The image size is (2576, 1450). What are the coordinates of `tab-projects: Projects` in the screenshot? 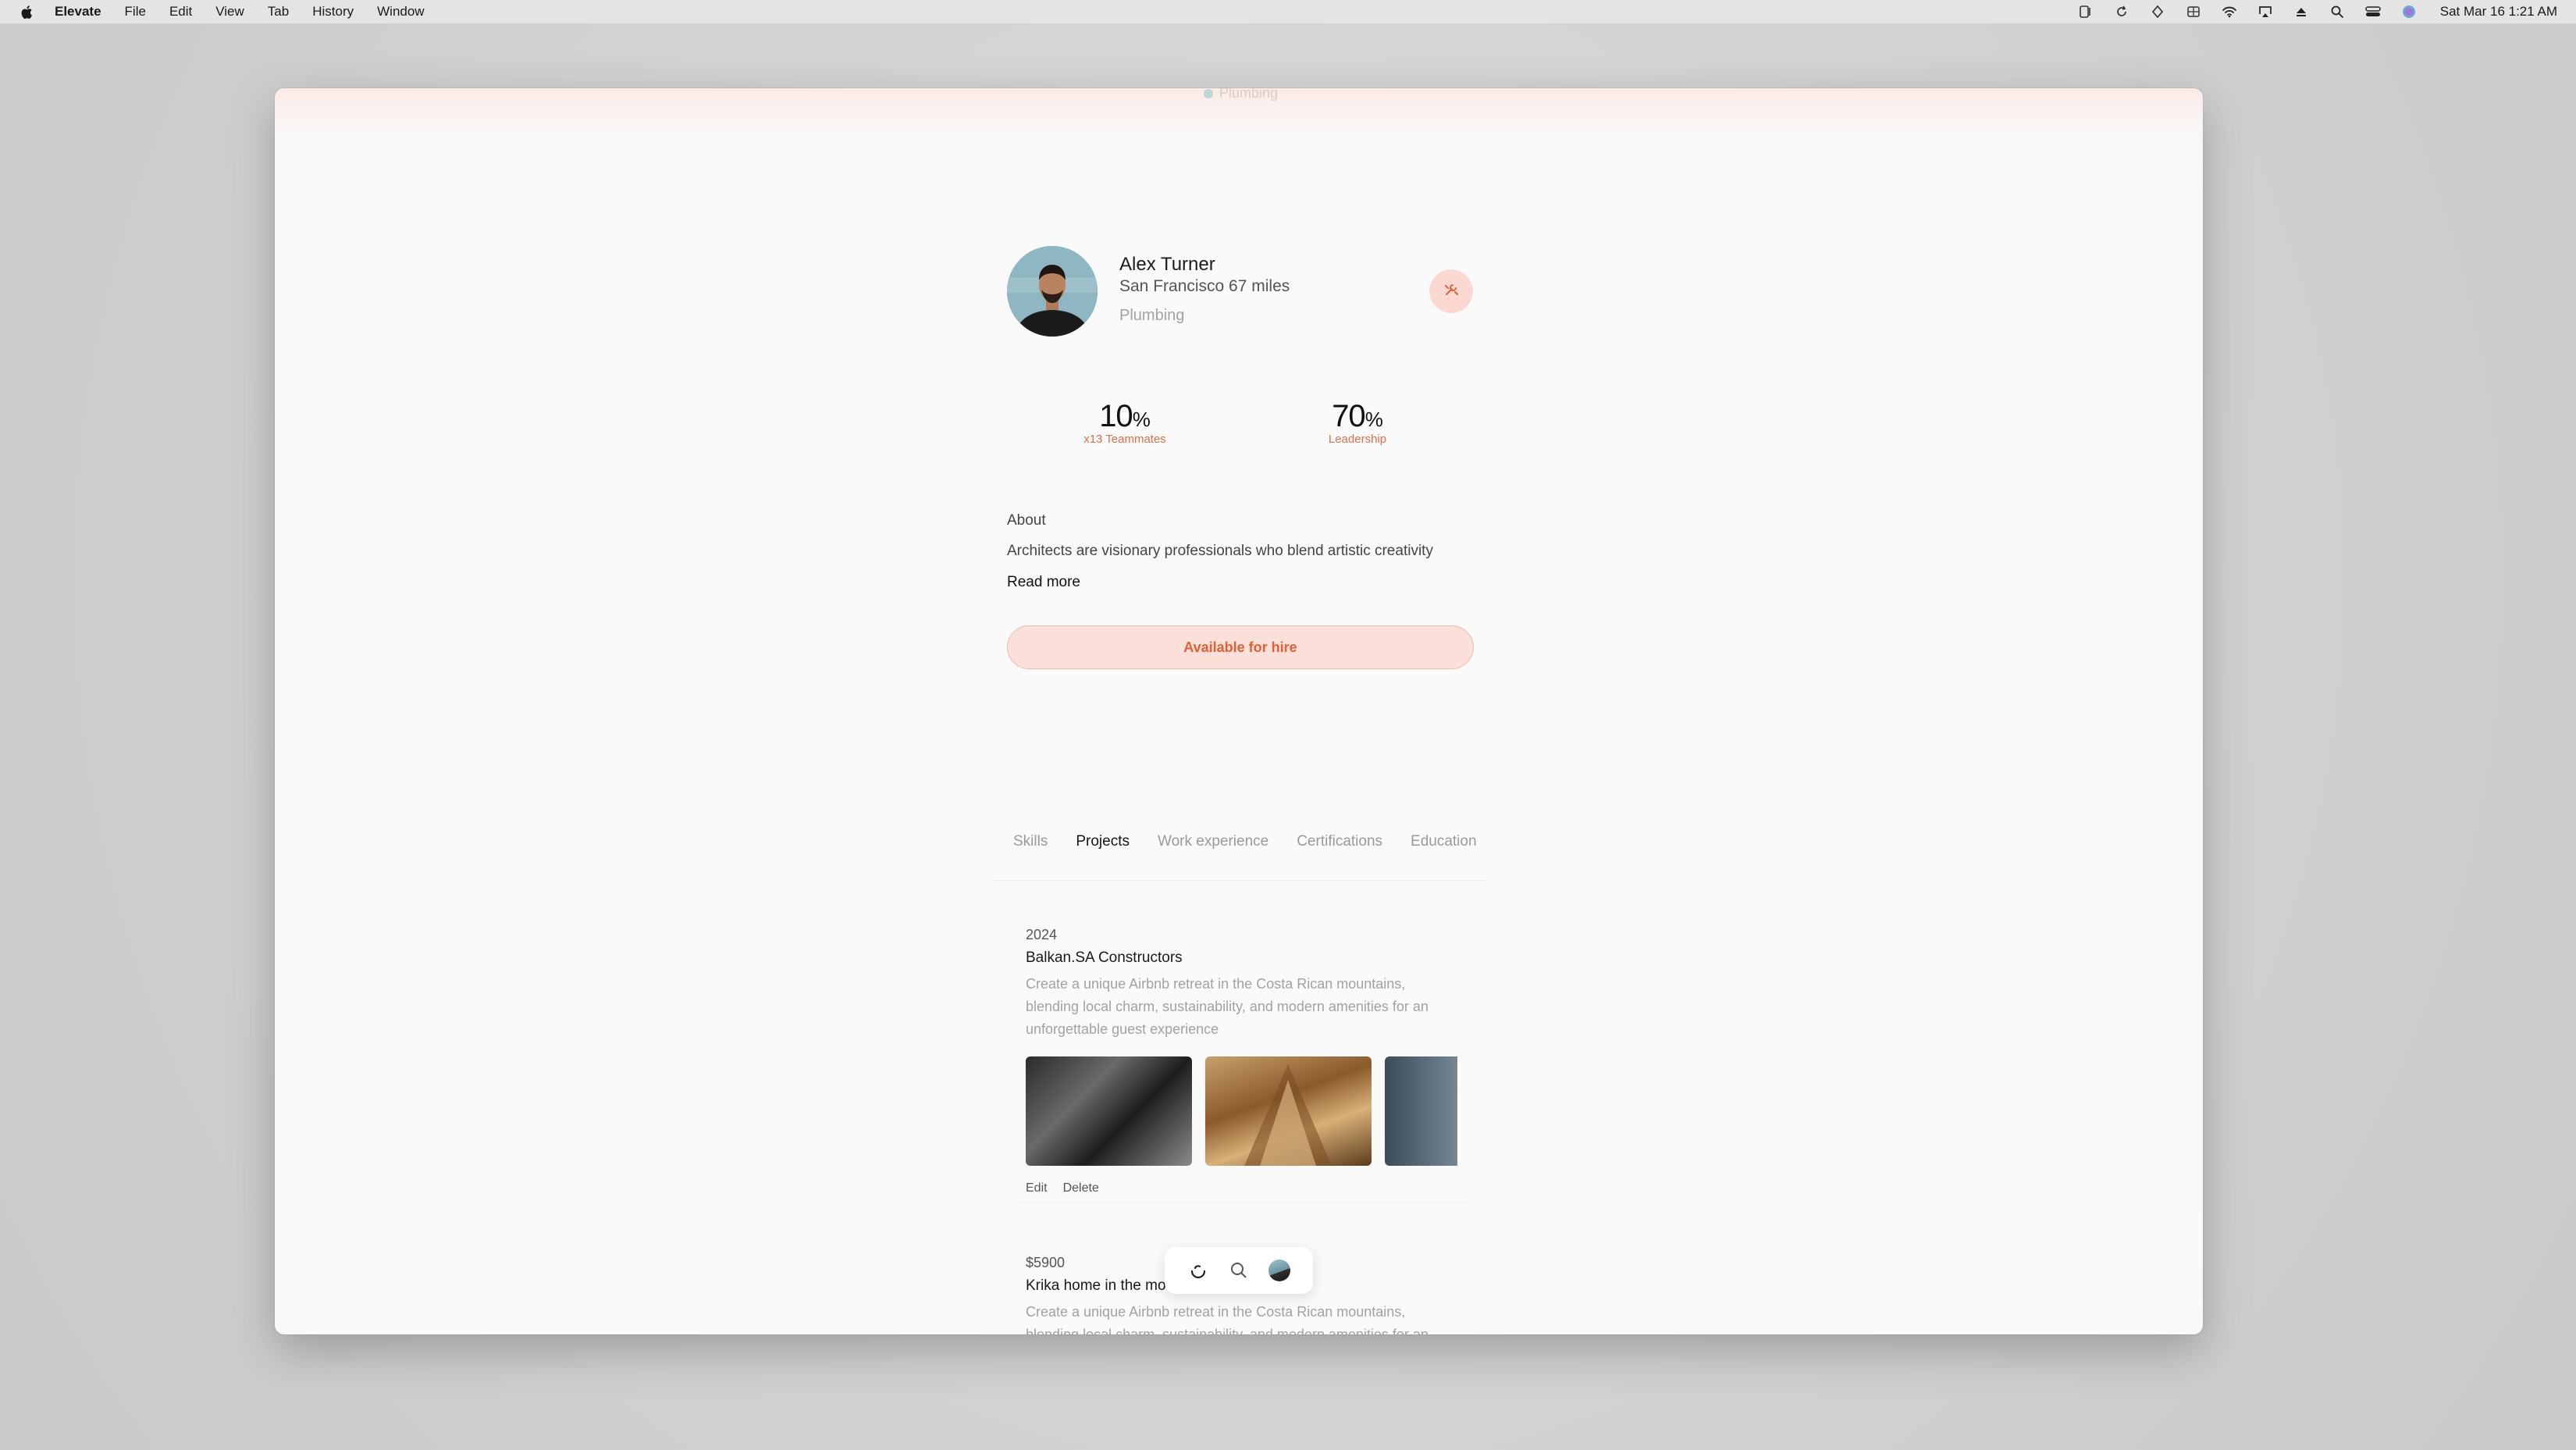 It's located at (1103, 849).